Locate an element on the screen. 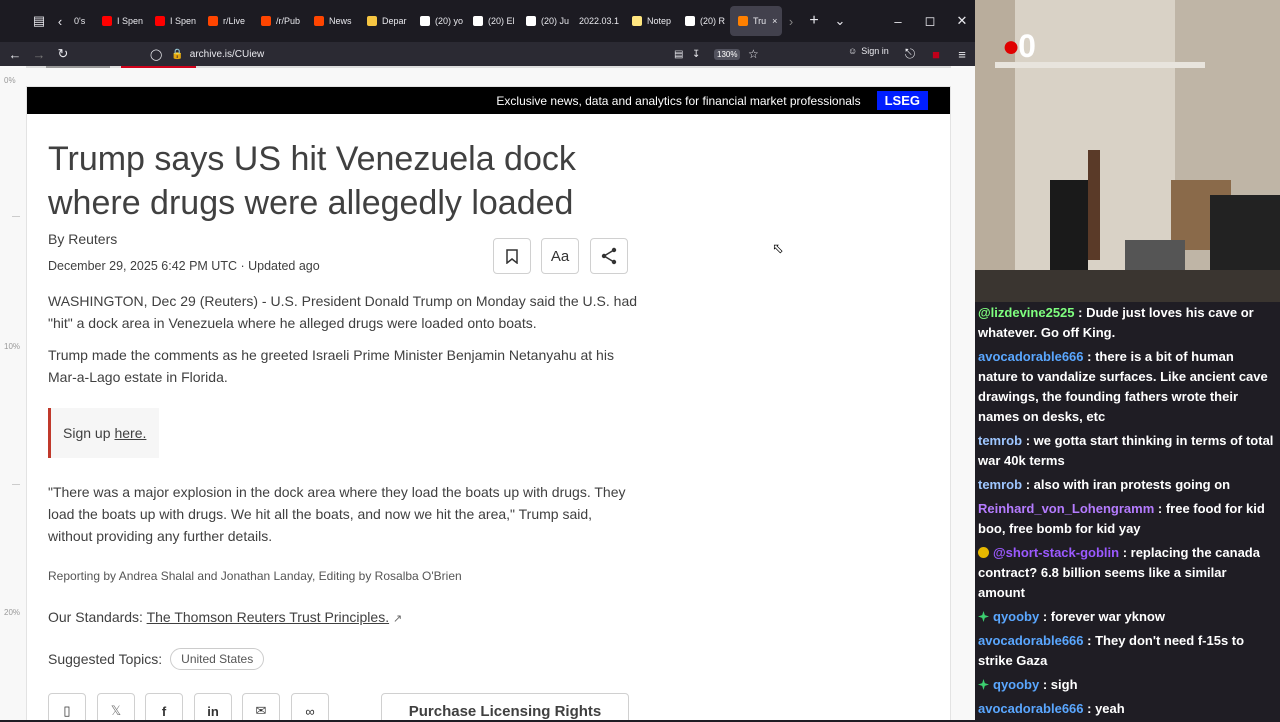 The height and width of the screenshot is (722, 1280). tab-label: Depar is located at coordinates (394, 21).